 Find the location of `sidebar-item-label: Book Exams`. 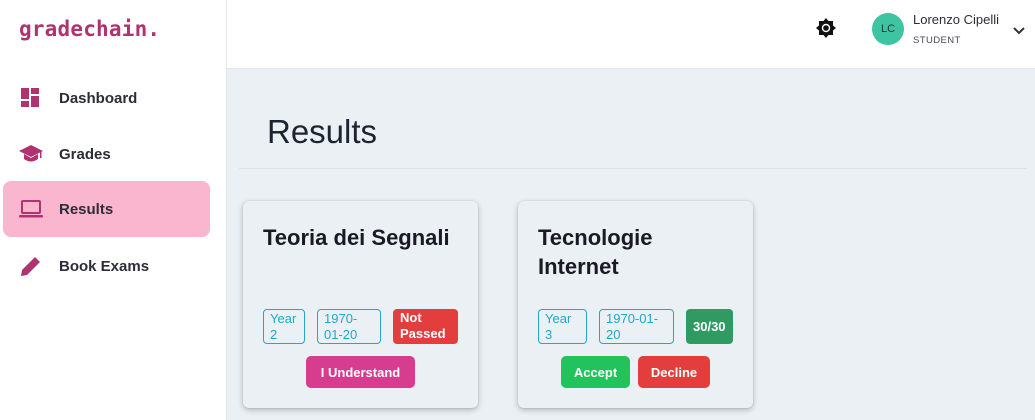

sidebar-item-label: Book Exams is located at coordinates (104, 266).